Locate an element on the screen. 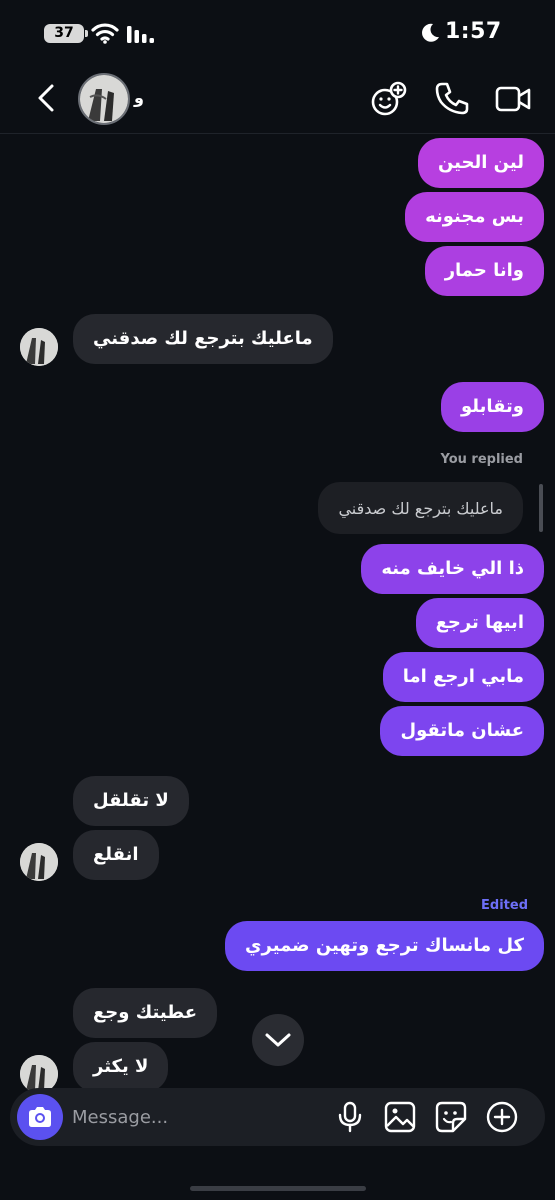 This screenshot has height=1200, width=555. reply-indicator-bar is located at coordinates (541, 508).